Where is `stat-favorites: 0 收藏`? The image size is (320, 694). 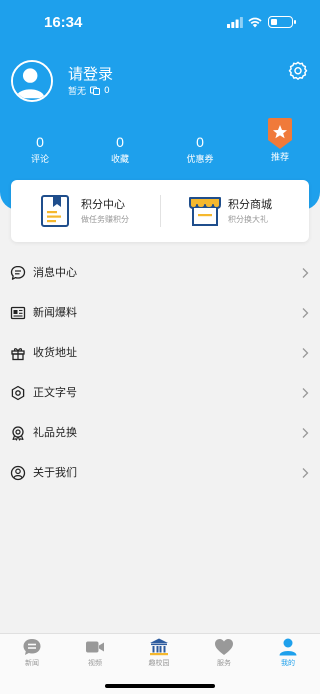
stat-favorites: 0 收藏 is located at coordinates (120, 150).